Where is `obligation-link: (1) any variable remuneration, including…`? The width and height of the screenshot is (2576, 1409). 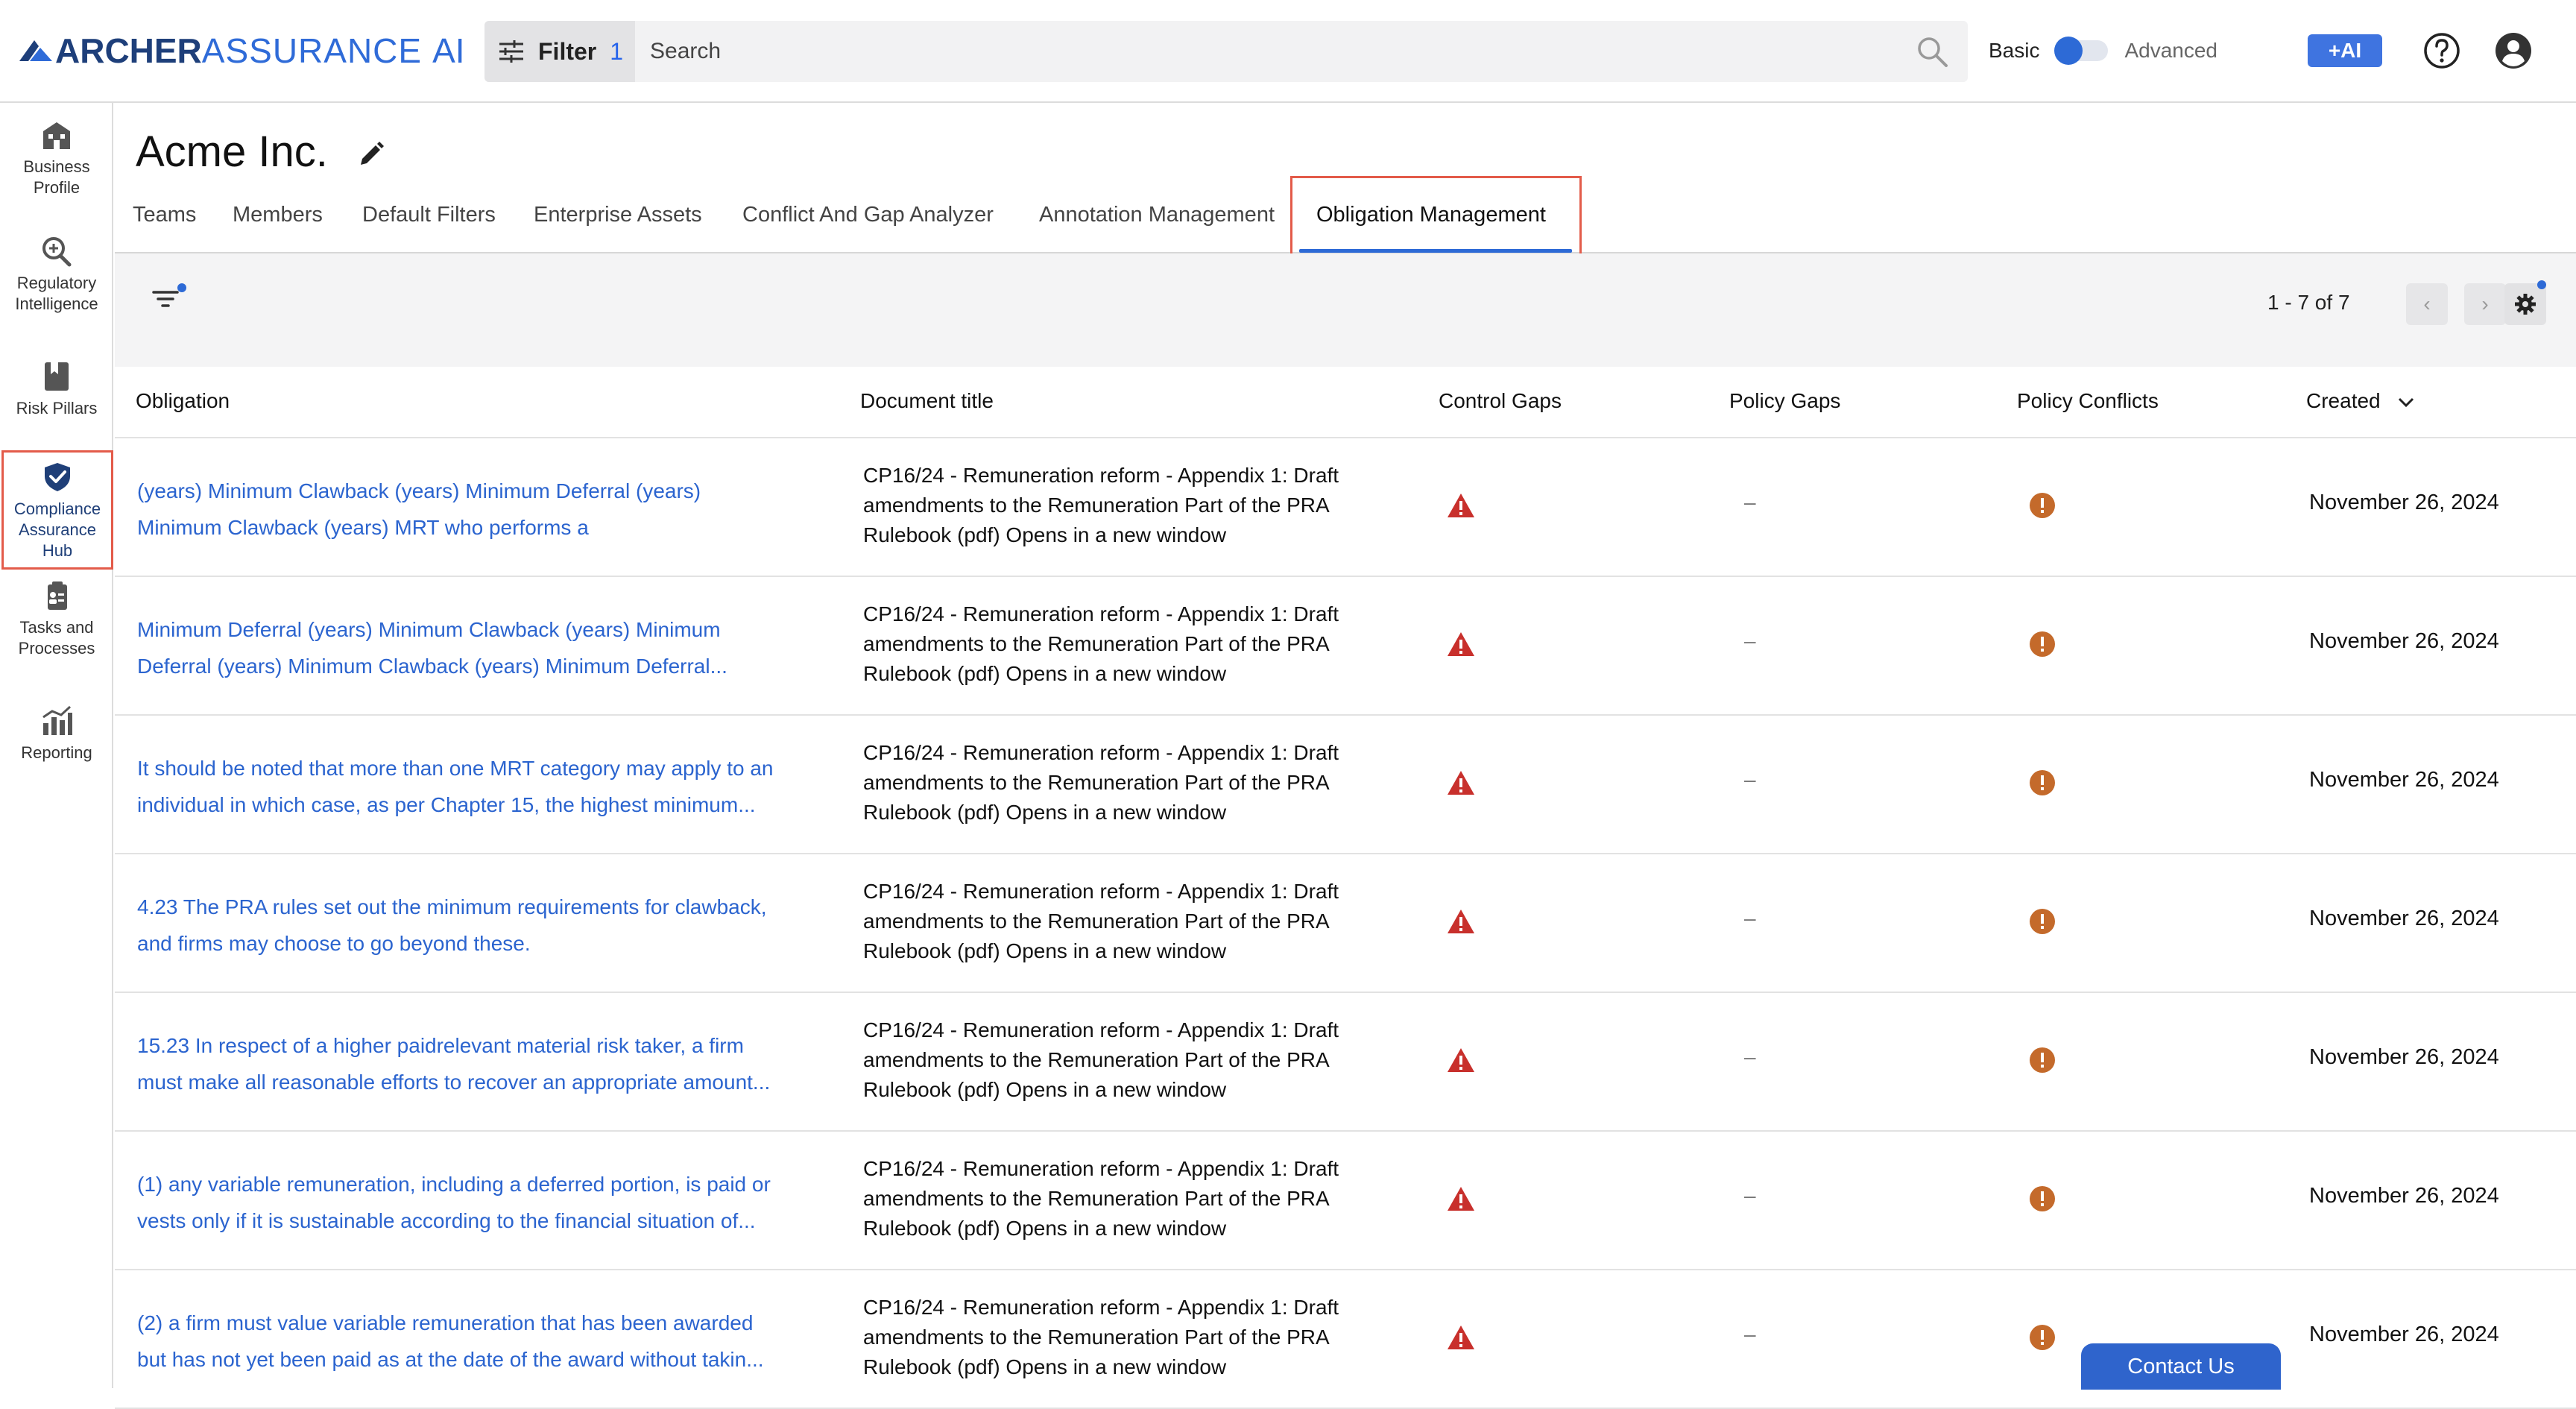 obligation-link: (1) any variable remuneration, including… is located at coordinates (495, 1202).